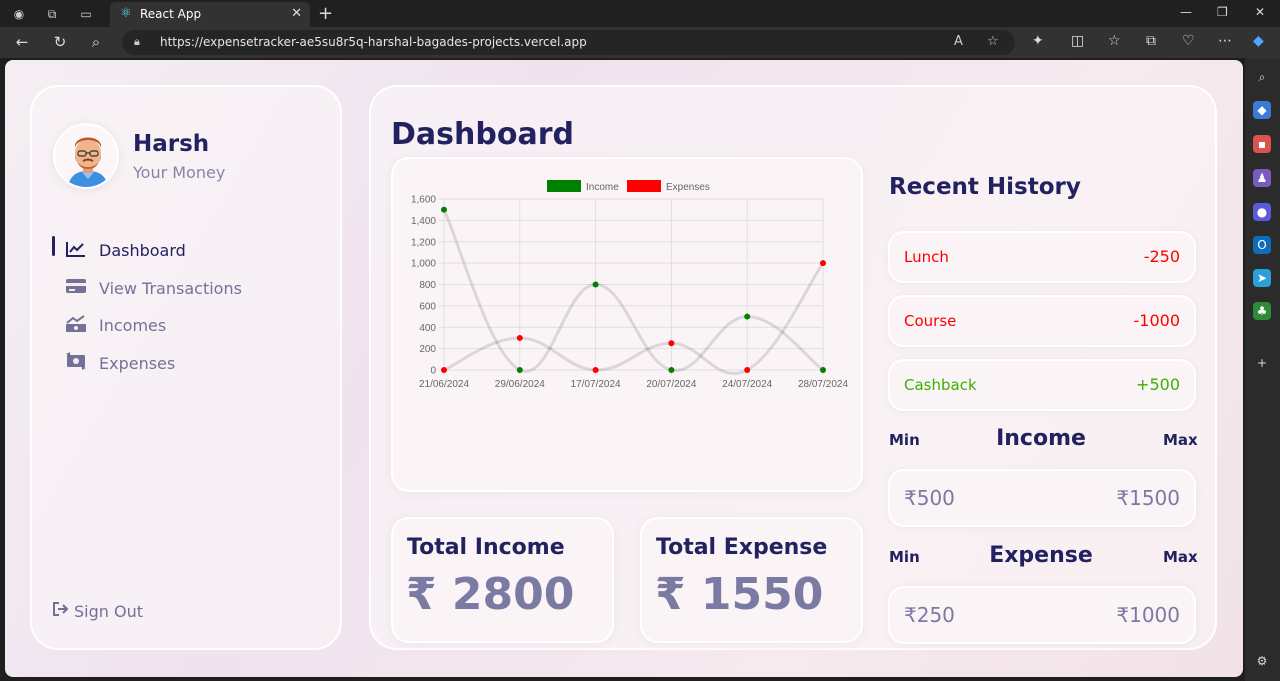  What do you see at coordinates (423, 221) in the screenshot?
I see `y-tick-label: 1,400` at bounding box center [423, 221].